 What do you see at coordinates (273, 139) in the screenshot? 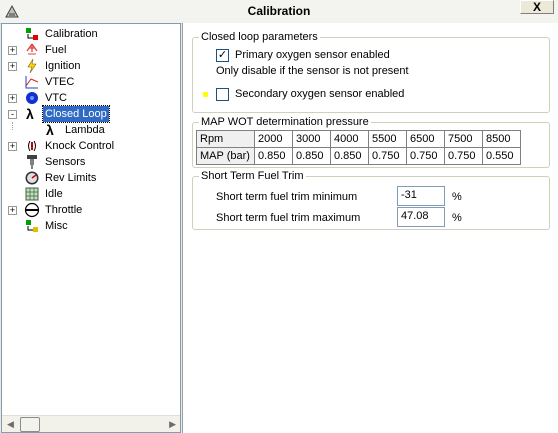
I see `table-cell: 2000` at bounding box center [273, 139].